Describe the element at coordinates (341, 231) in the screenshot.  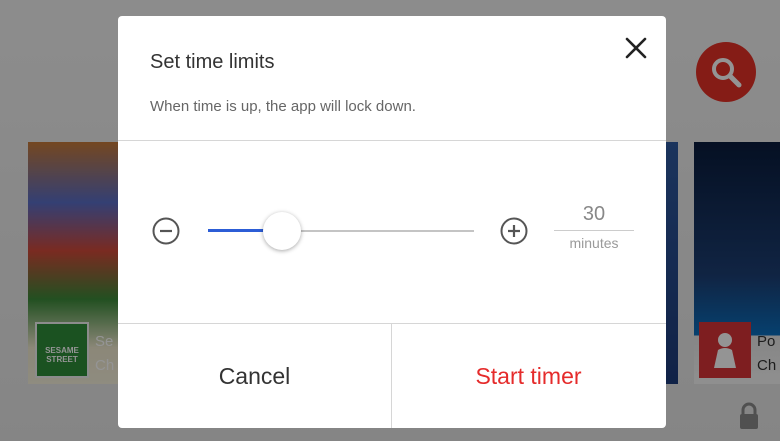
I see `time-limit-slider` at that location.